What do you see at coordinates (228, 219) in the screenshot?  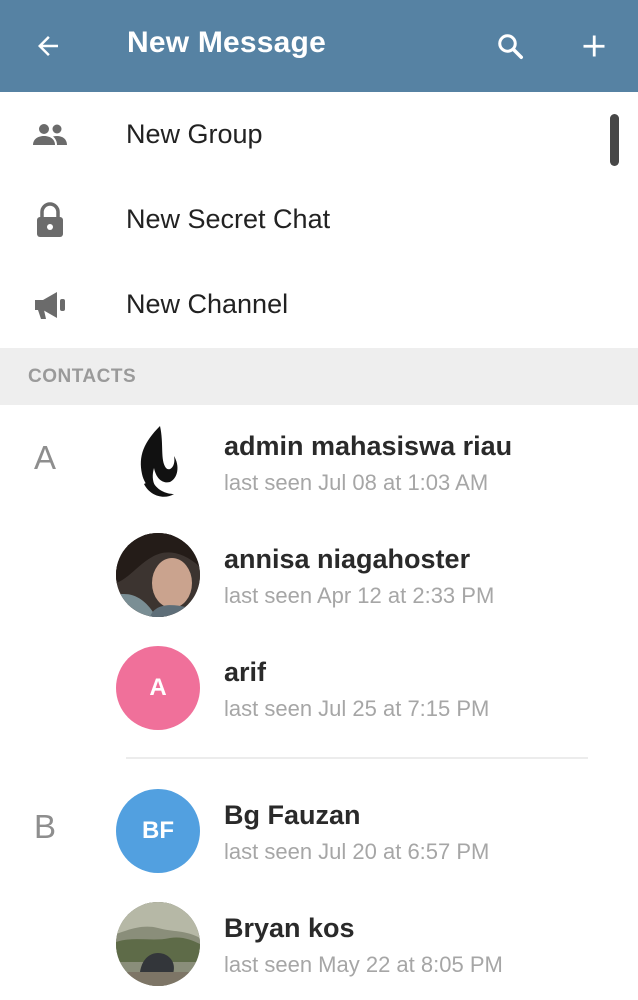 I see `new-secret-chat-label: New Secret Chat` at bounding box center [228, 219].